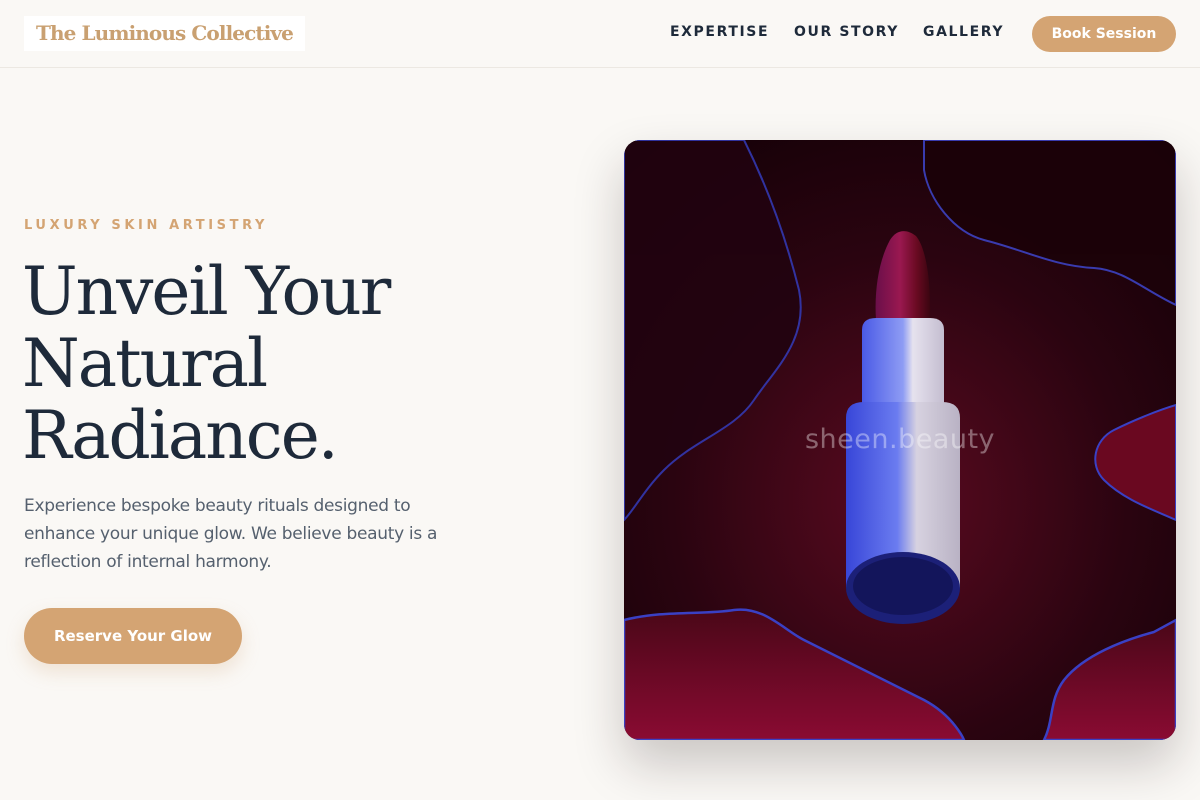 Image resolution: width=1200 pixels, height=800 pixels. What do you see at coordinates (206, 291) in the screenshot?
I see `headline-line-1: Unveil Your` at bounding box center [206, 291].